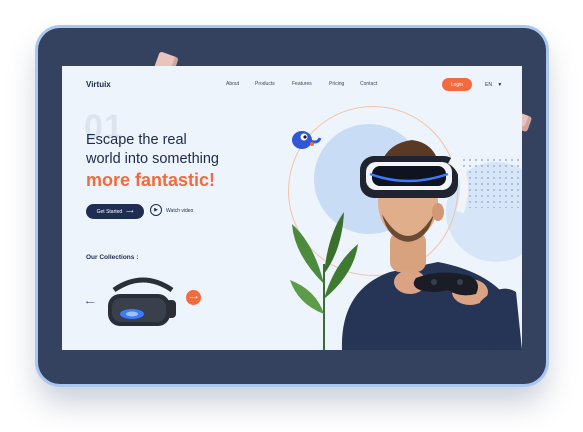 Image resolution: width=583 pixels, height=432 pixels. Describe the element at coordinates (493, 85) in the screenshot. I see `language-selector: EN ▼` at that location.